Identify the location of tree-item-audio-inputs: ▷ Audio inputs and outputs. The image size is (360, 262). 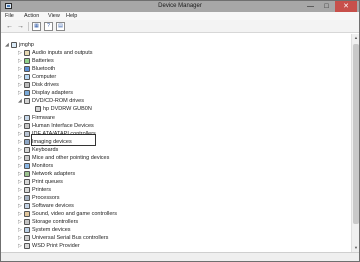
(171, 53).